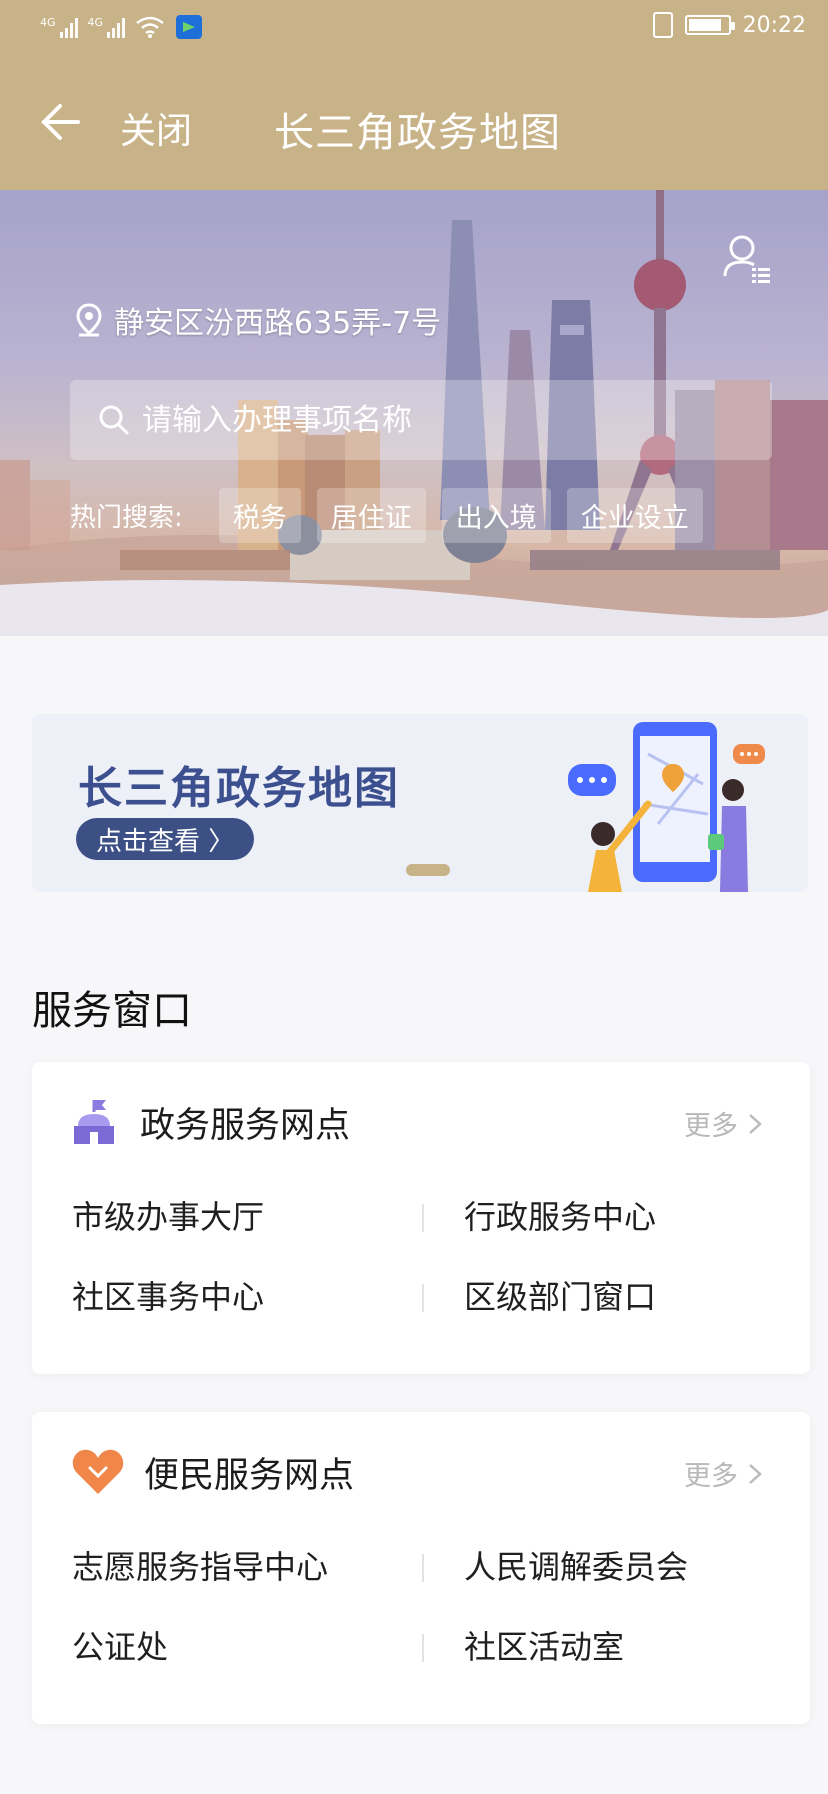  I want to click on search-input, so click(442, 420).